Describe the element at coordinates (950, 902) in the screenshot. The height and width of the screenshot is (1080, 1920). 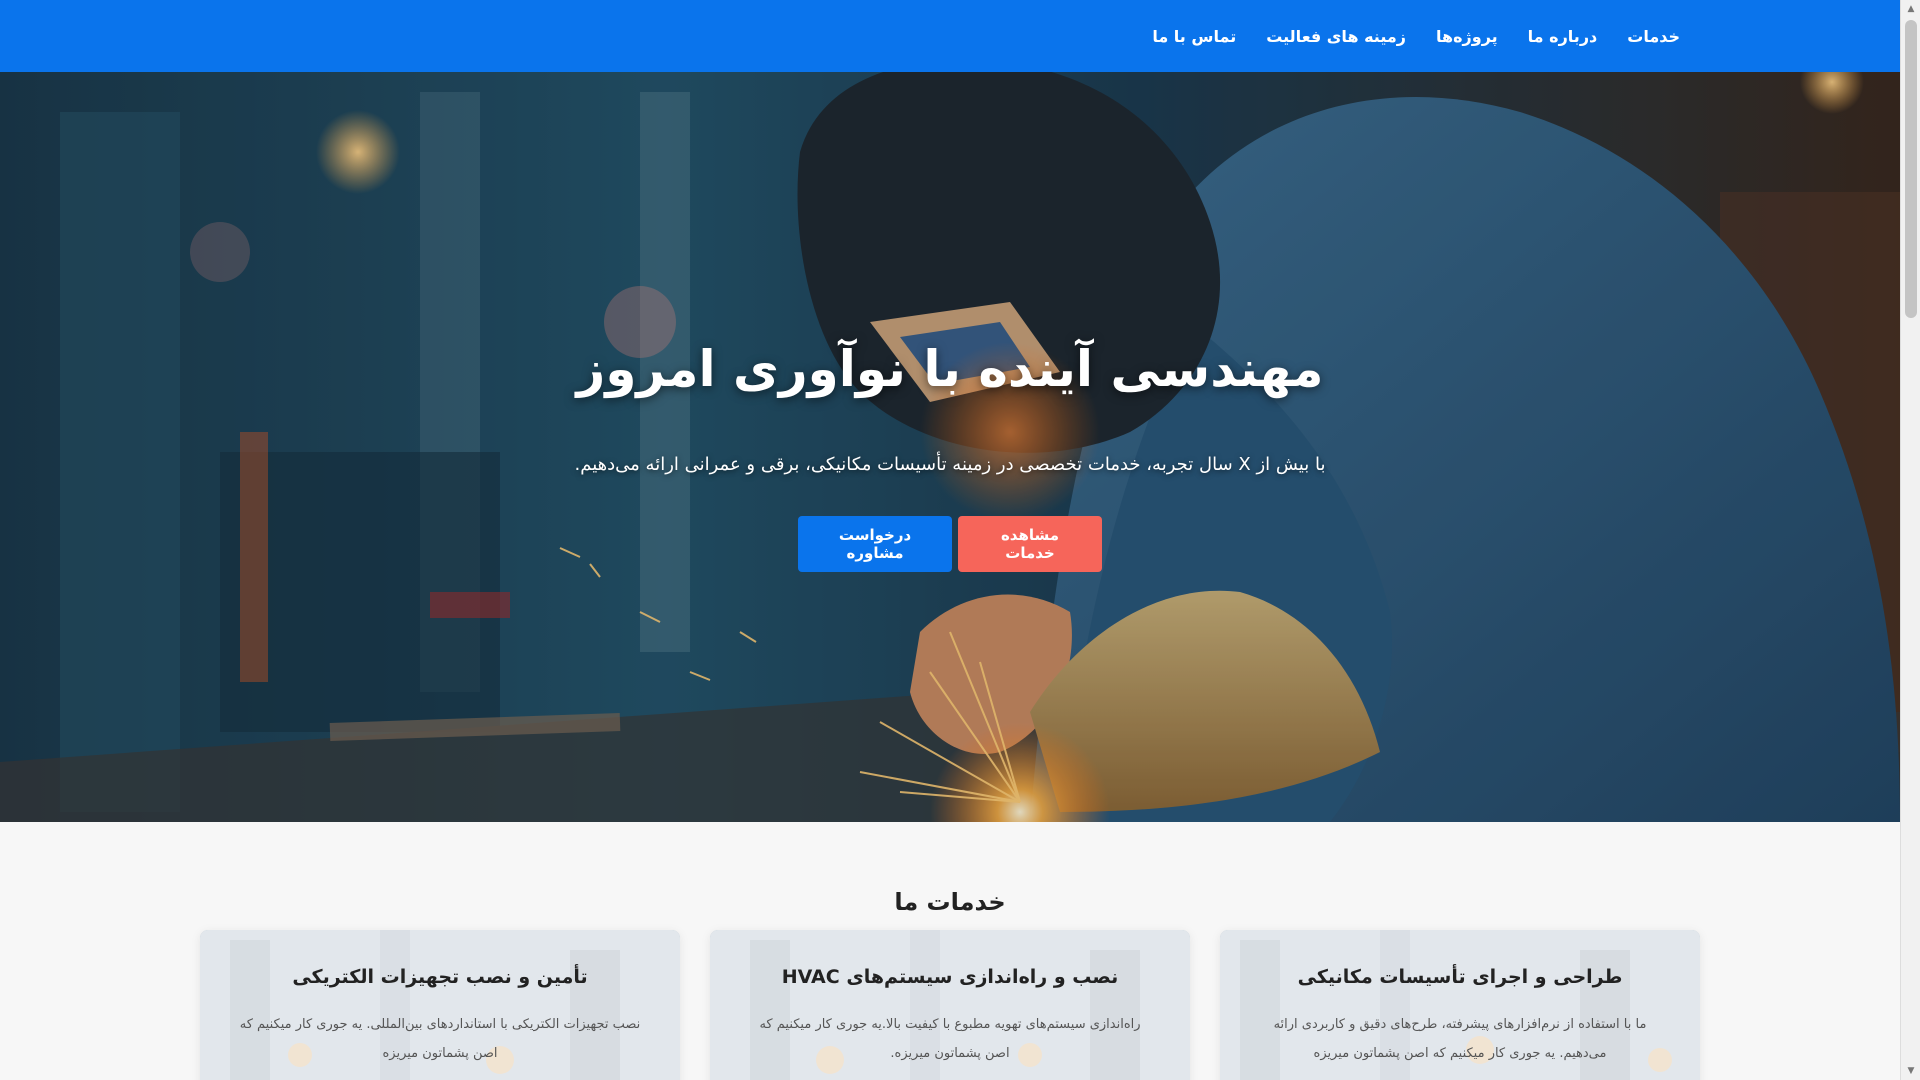
I see `services-title: خدمات ما` at that location.